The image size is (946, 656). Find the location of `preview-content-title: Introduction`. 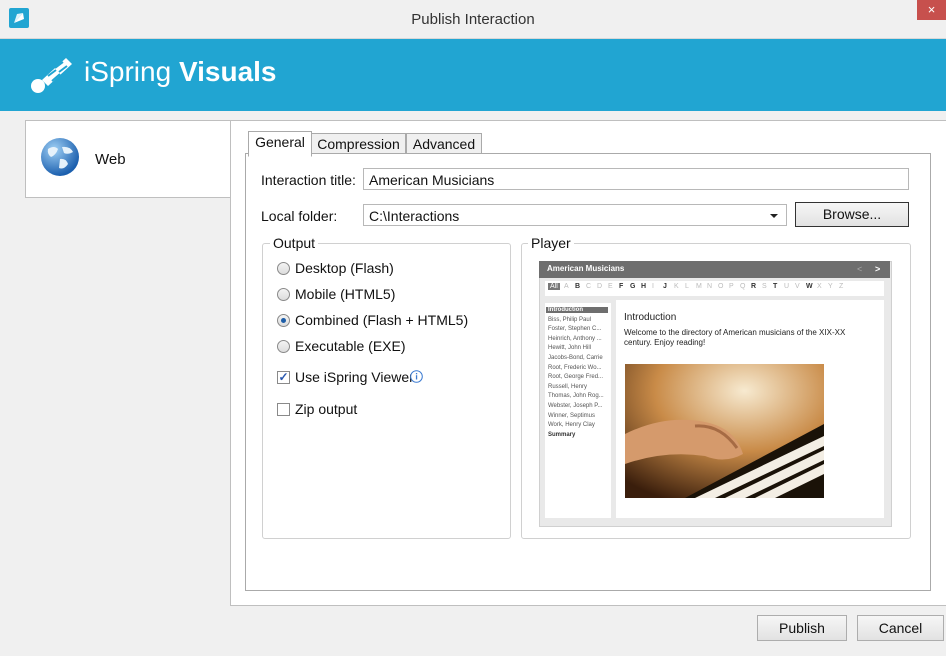

preview-content-title: Introduction is located at coordinates (650, 317).